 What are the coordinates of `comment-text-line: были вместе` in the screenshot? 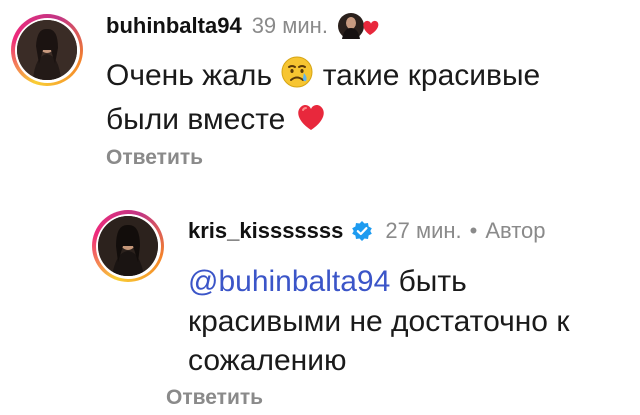 It's located at (366, 122).